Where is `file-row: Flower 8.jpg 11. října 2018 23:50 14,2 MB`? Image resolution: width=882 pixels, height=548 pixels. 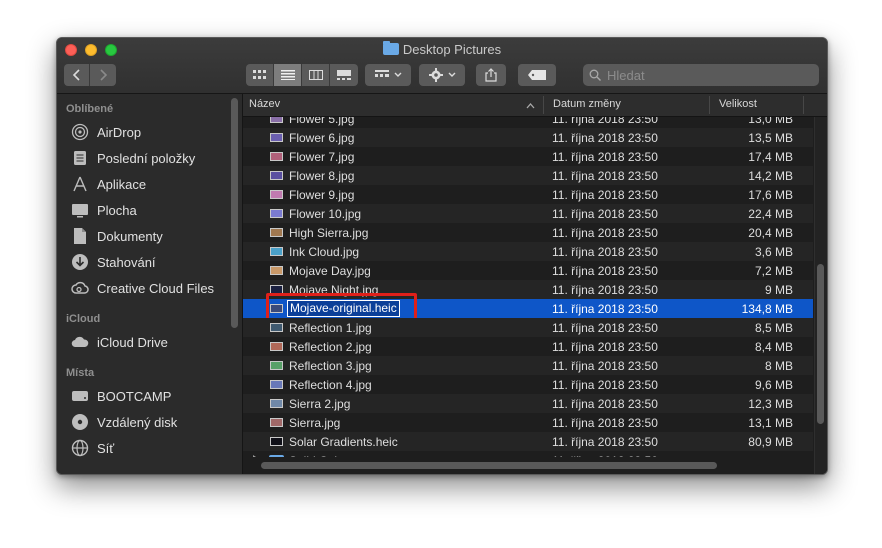
file-row: Flower 8.jpg 11. října 2018 23:50 14,2 MB is located at coordinates (528, 175).